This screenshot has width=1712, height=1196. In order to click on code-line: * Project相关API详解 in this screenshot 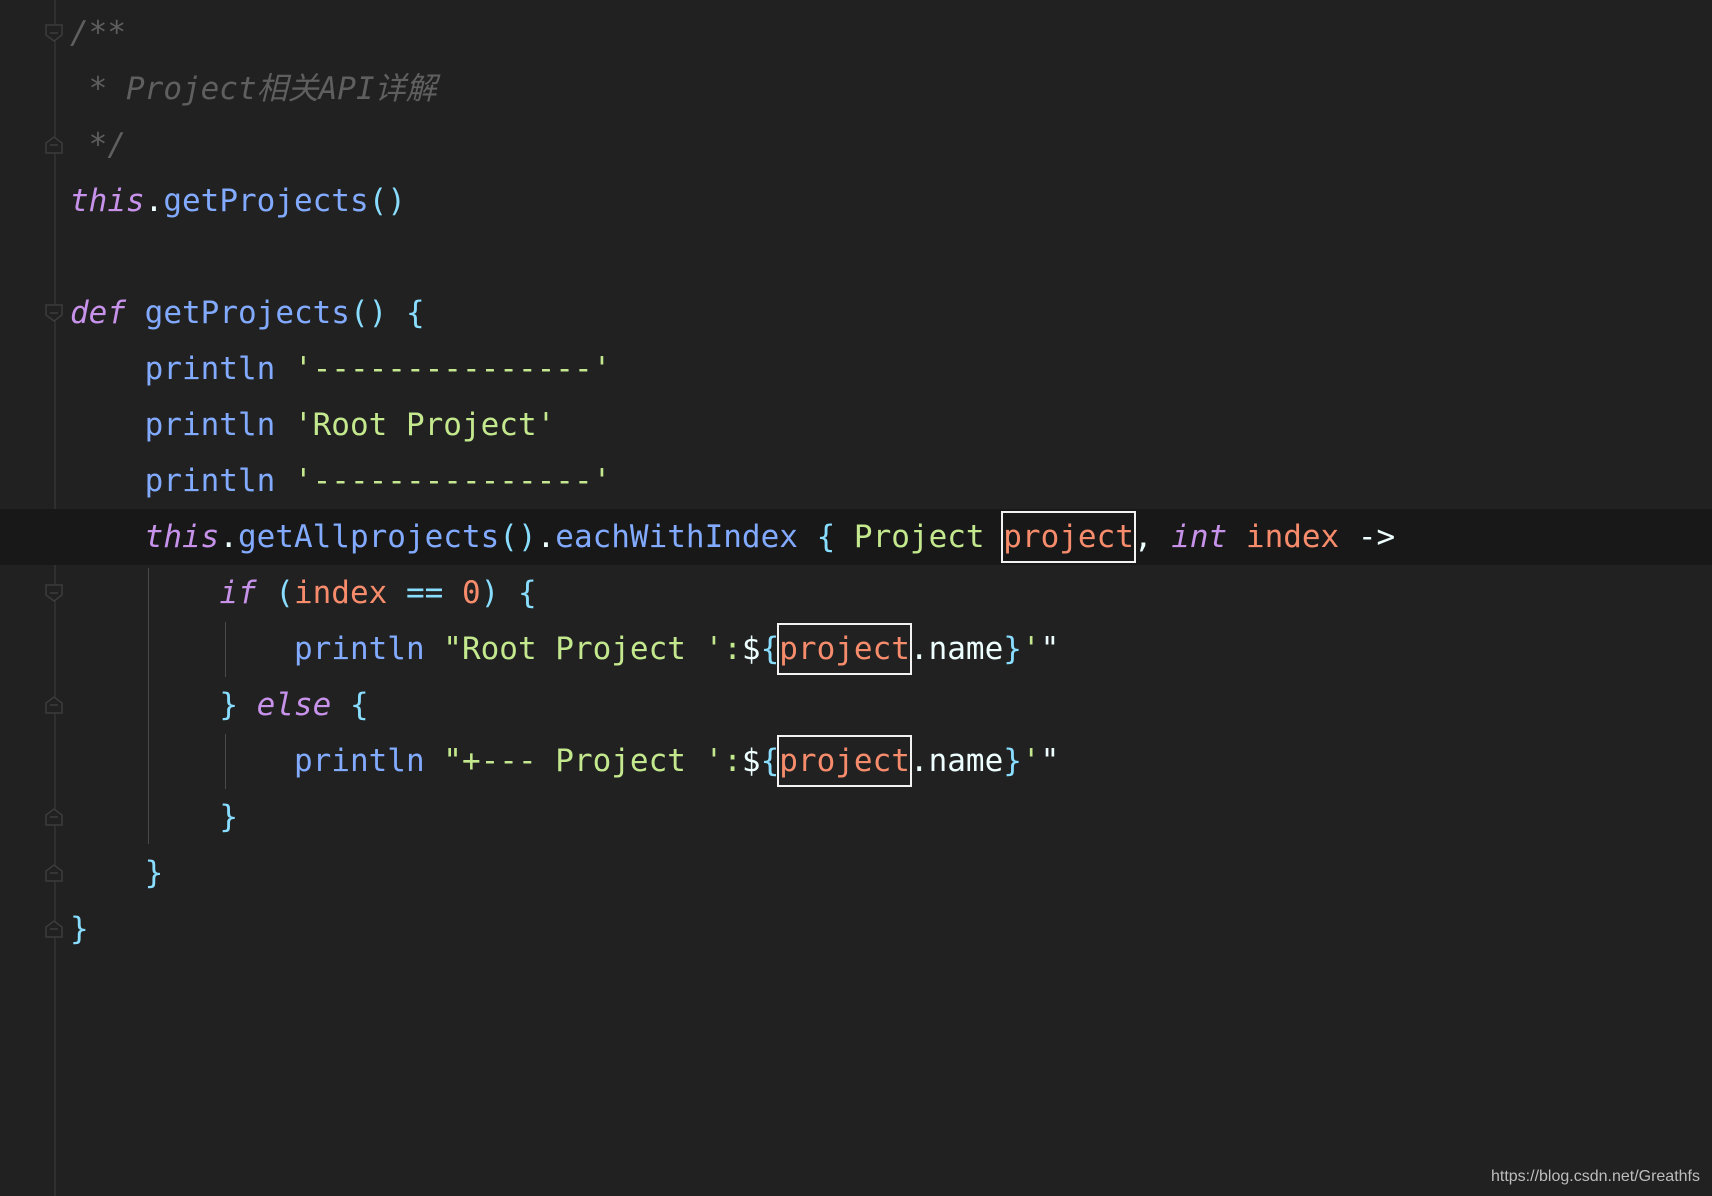, I will do `click(856, 89)`.